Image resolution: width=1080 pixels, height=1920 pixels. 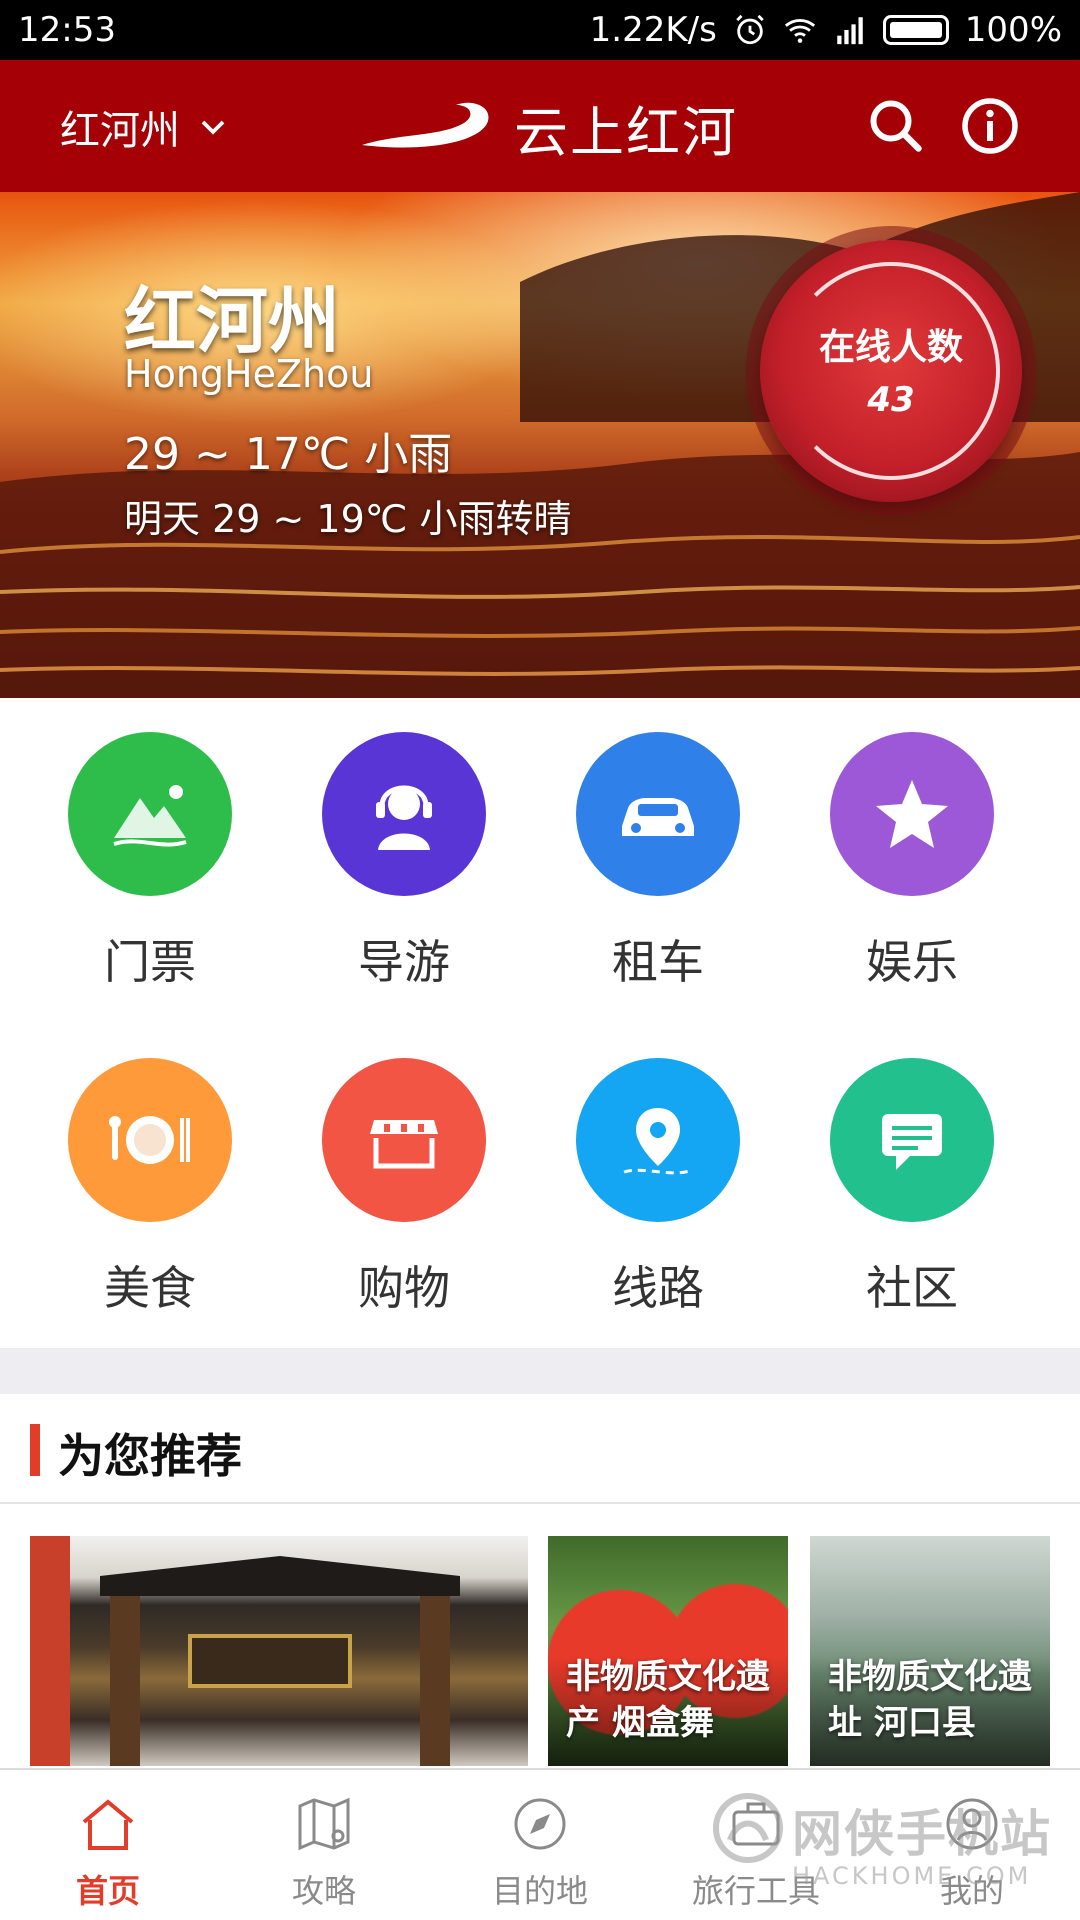 I want to click on card-caption: 非物质文化遗址 河口县, so click(x=930, y=1700).